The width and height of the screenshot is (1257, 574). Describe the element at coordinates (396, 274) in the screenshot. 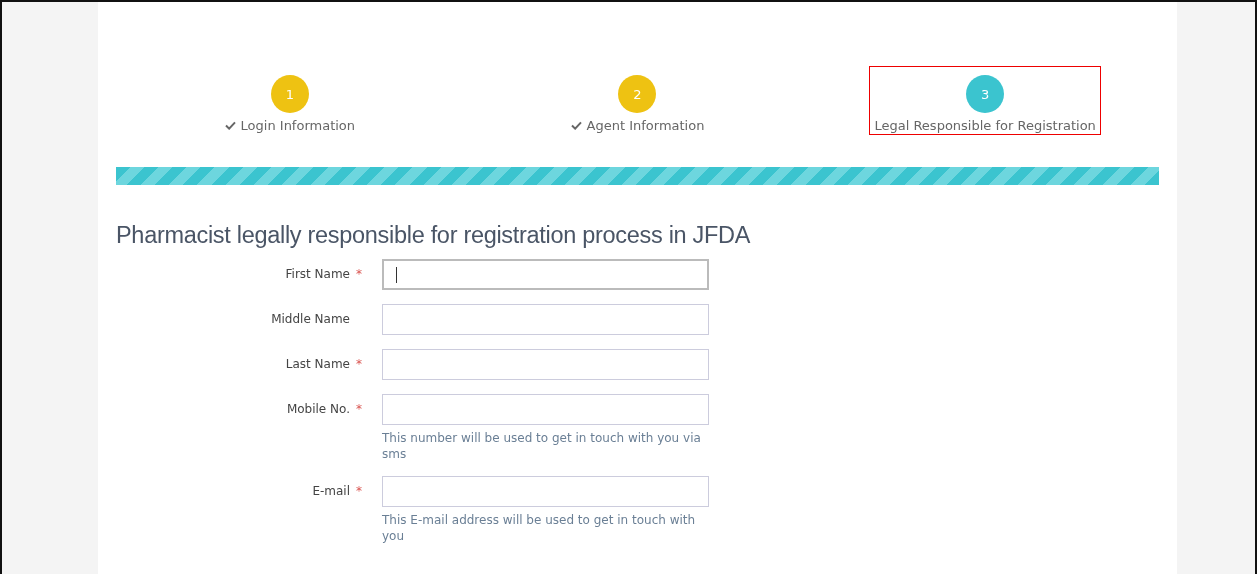

I see `text-cursor` at that location.